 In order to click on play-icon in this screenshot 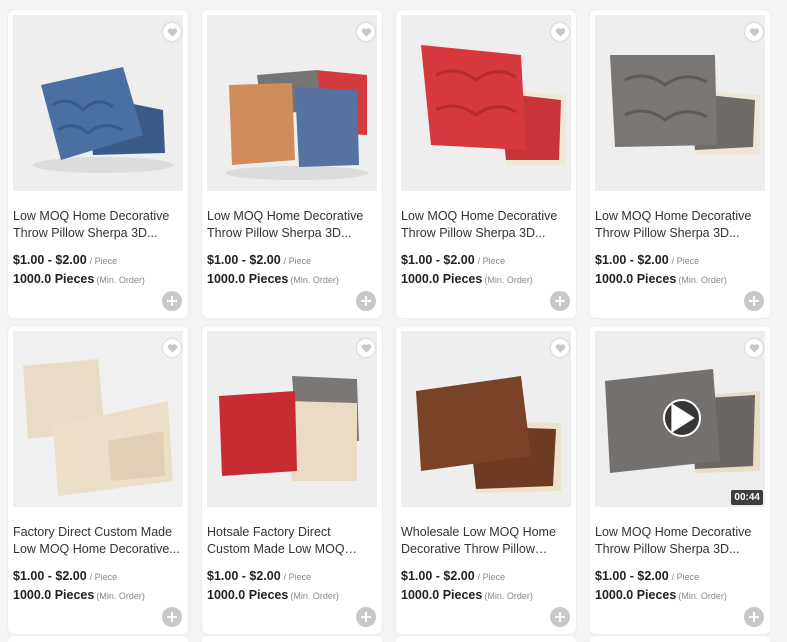, I will do `click(683, 418)`.